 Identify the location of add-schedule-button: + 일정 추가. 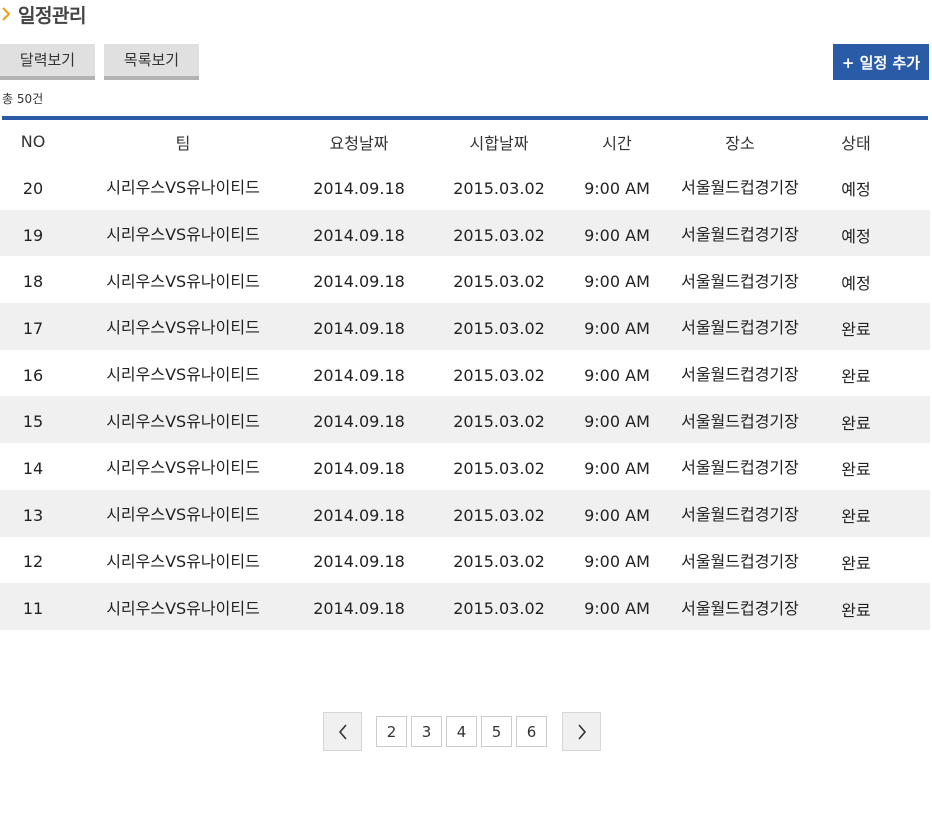
(881, 62).